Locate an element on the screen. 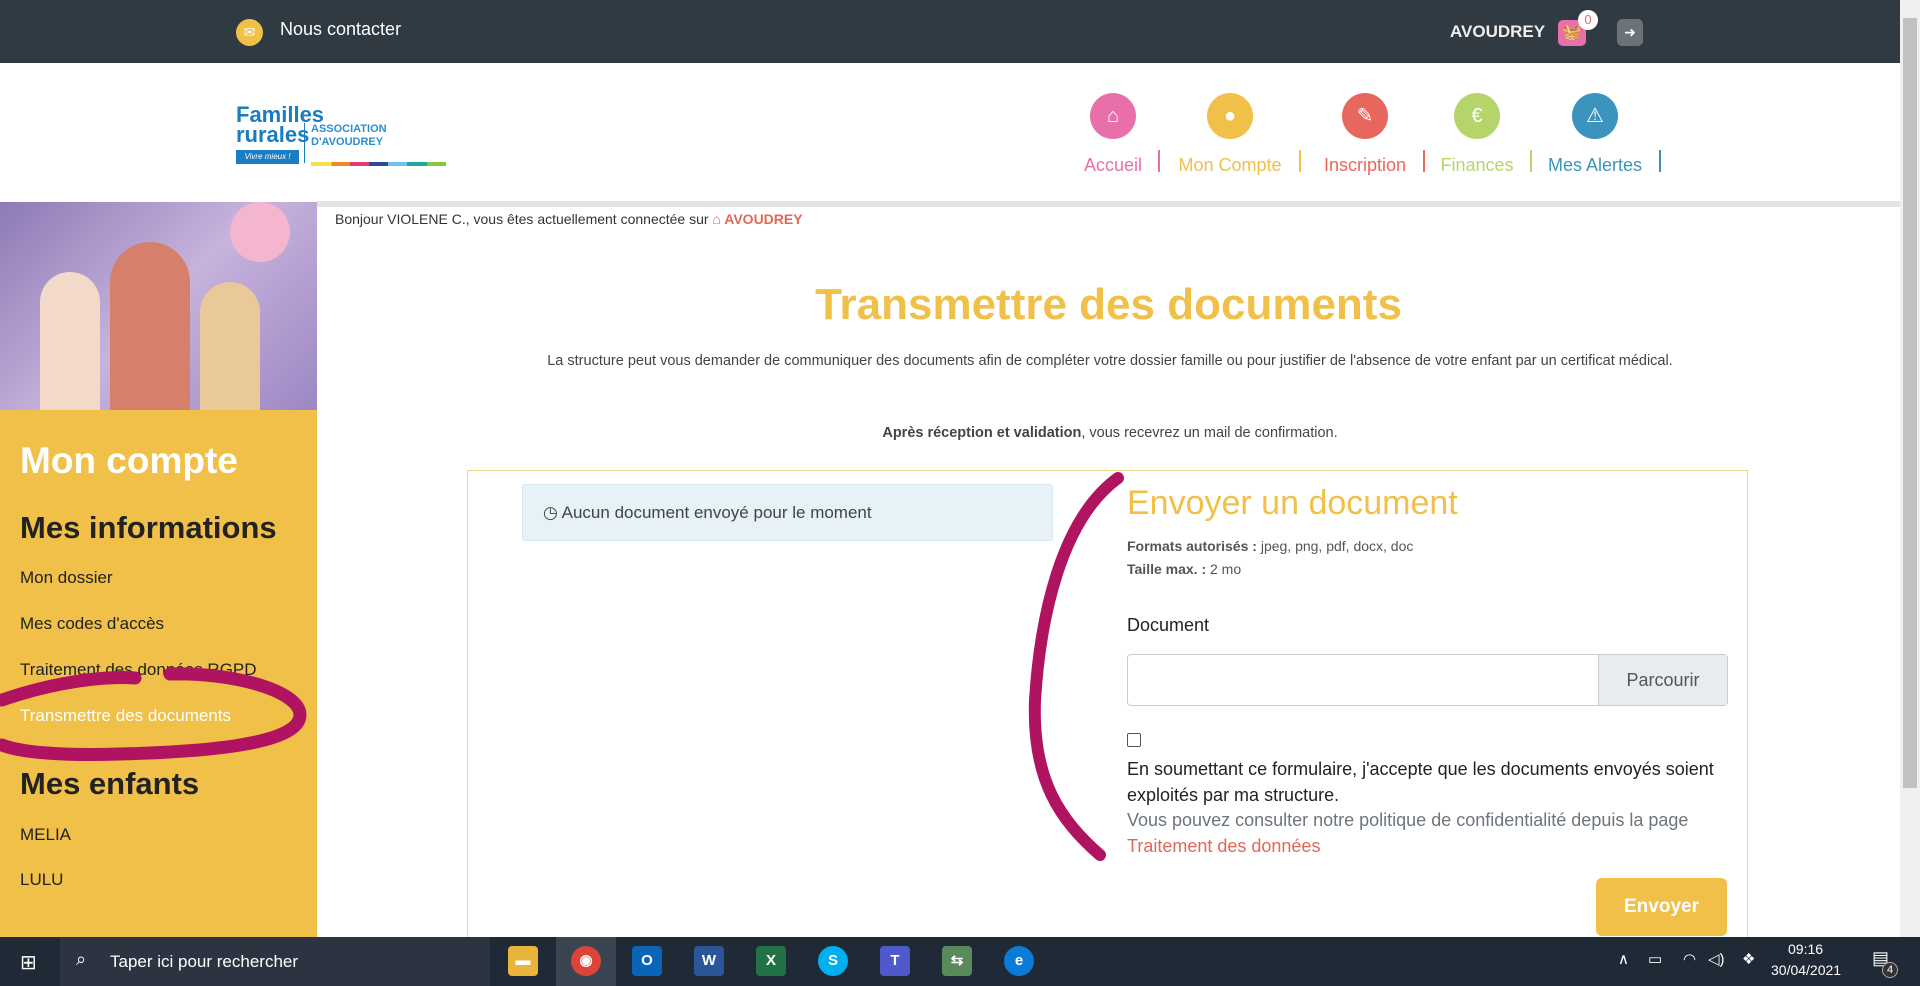 This screenshot has height=986, width=1920. document-label: Document is located at coordinates (1168, 625).